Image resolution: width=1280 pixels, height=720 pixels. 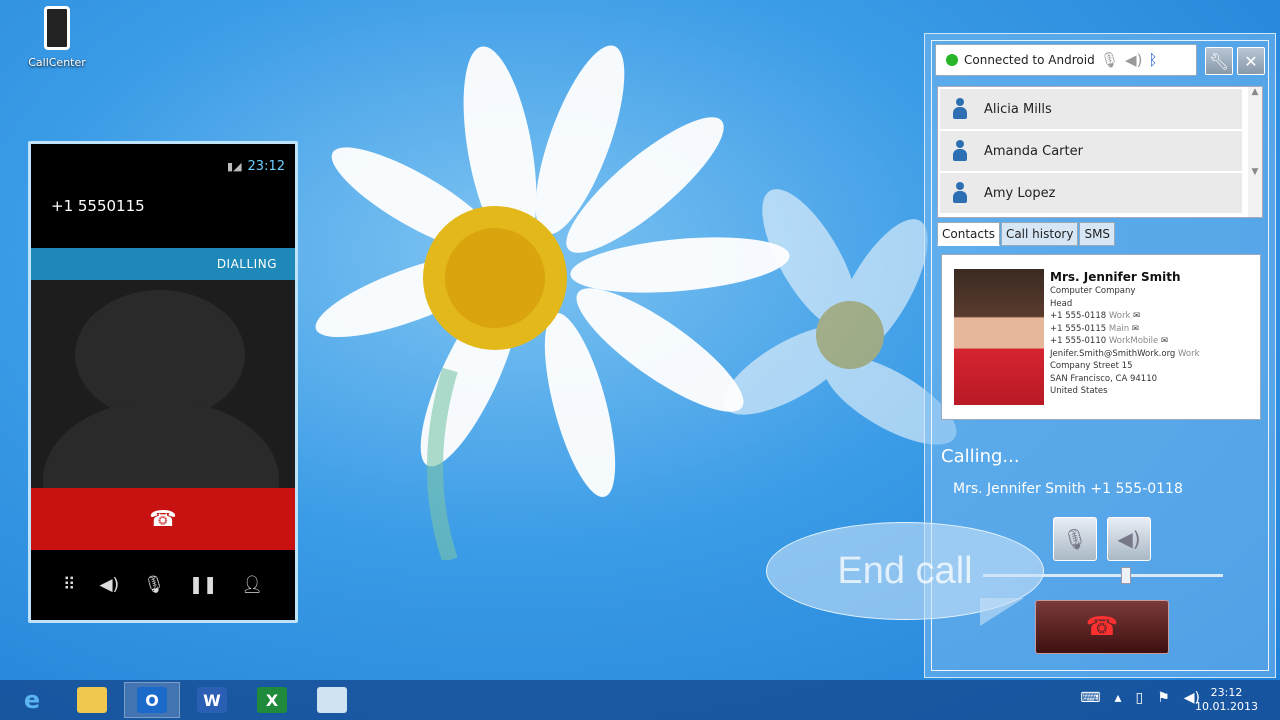 What do you see at coordinates (1097, 234) in the screenshot?
I see `tab-sms: SMS` at bounding box center [1097, 234].